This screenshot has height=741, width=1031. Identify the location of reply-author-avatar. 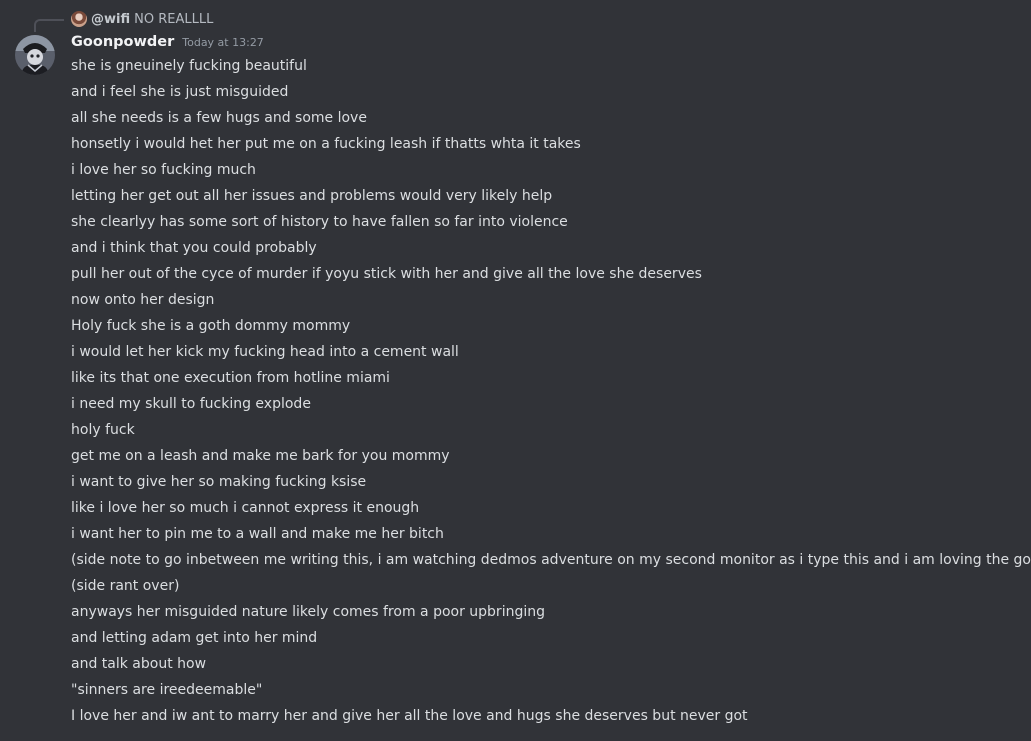
(79, 19).